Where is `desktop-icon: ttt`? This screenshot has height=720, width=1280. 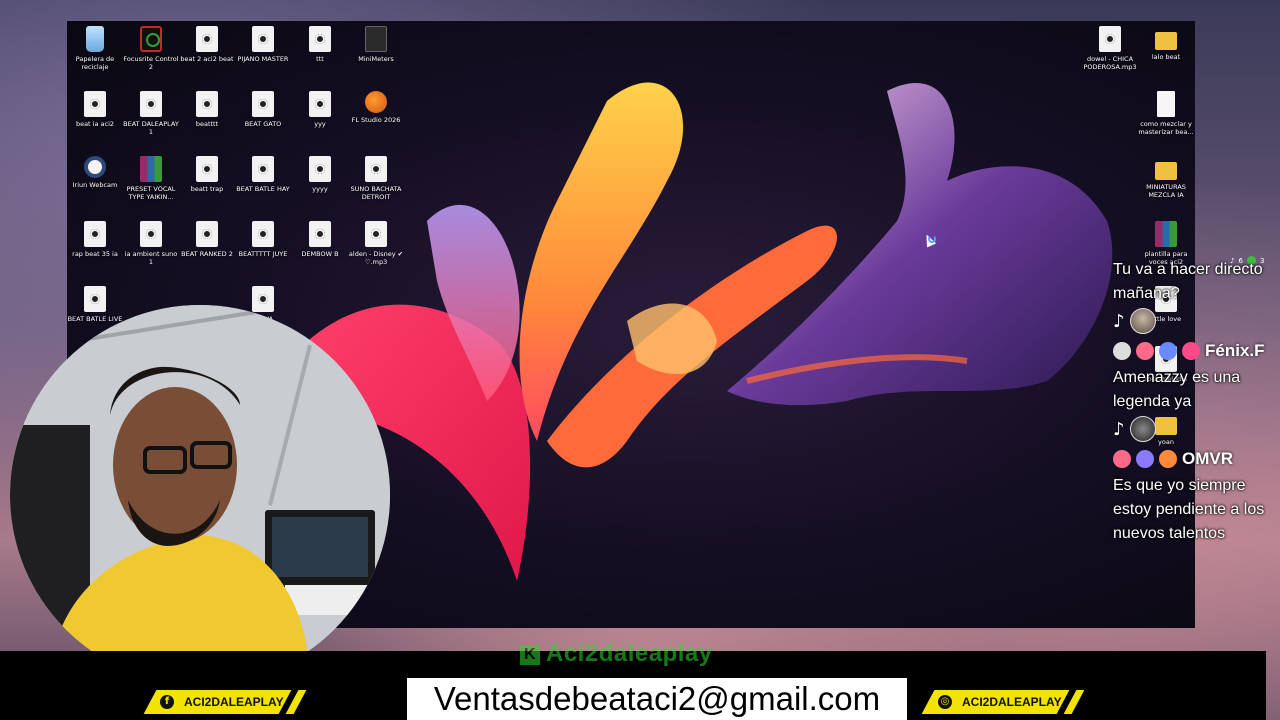 desktop-icon: ttt is located at coordinates (320, 44).